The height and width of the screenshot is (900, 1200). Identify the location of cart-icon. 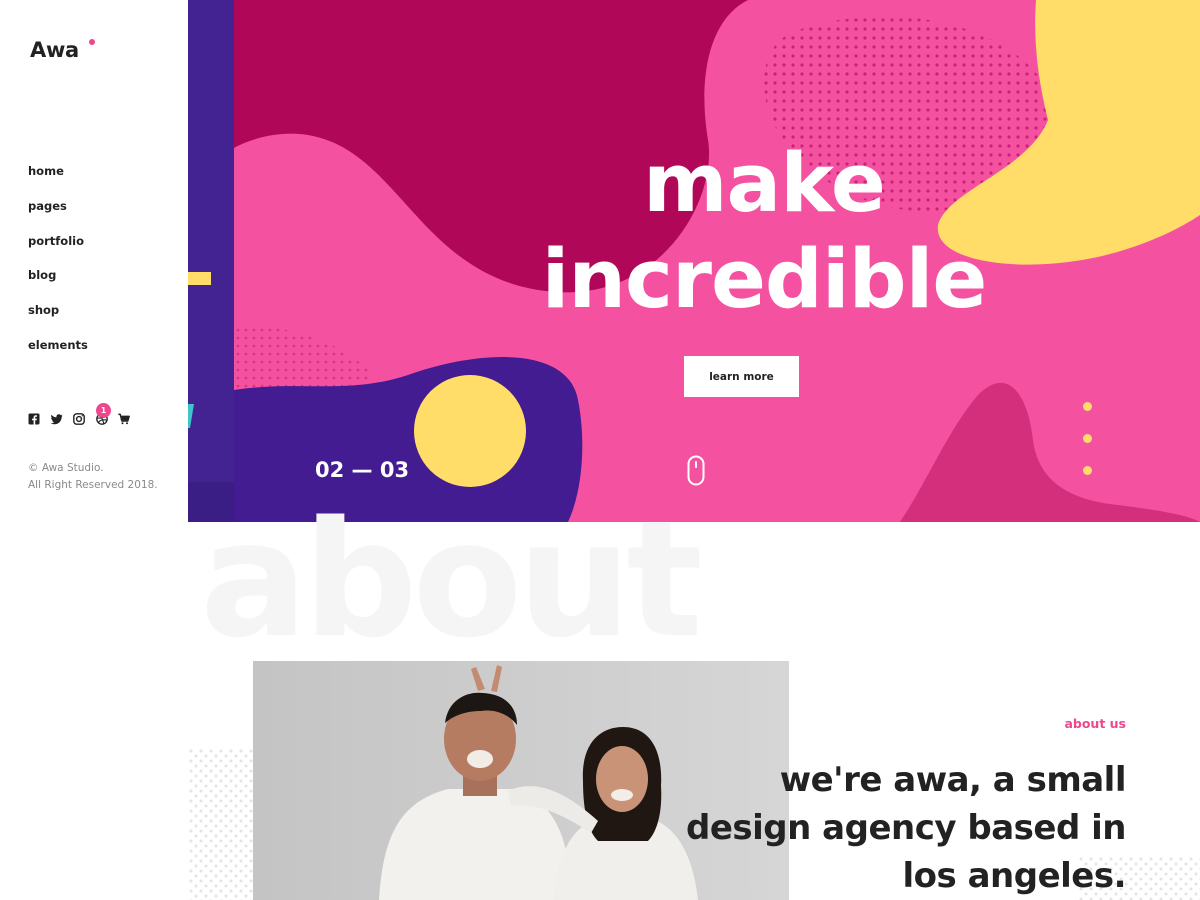
(124, 419).